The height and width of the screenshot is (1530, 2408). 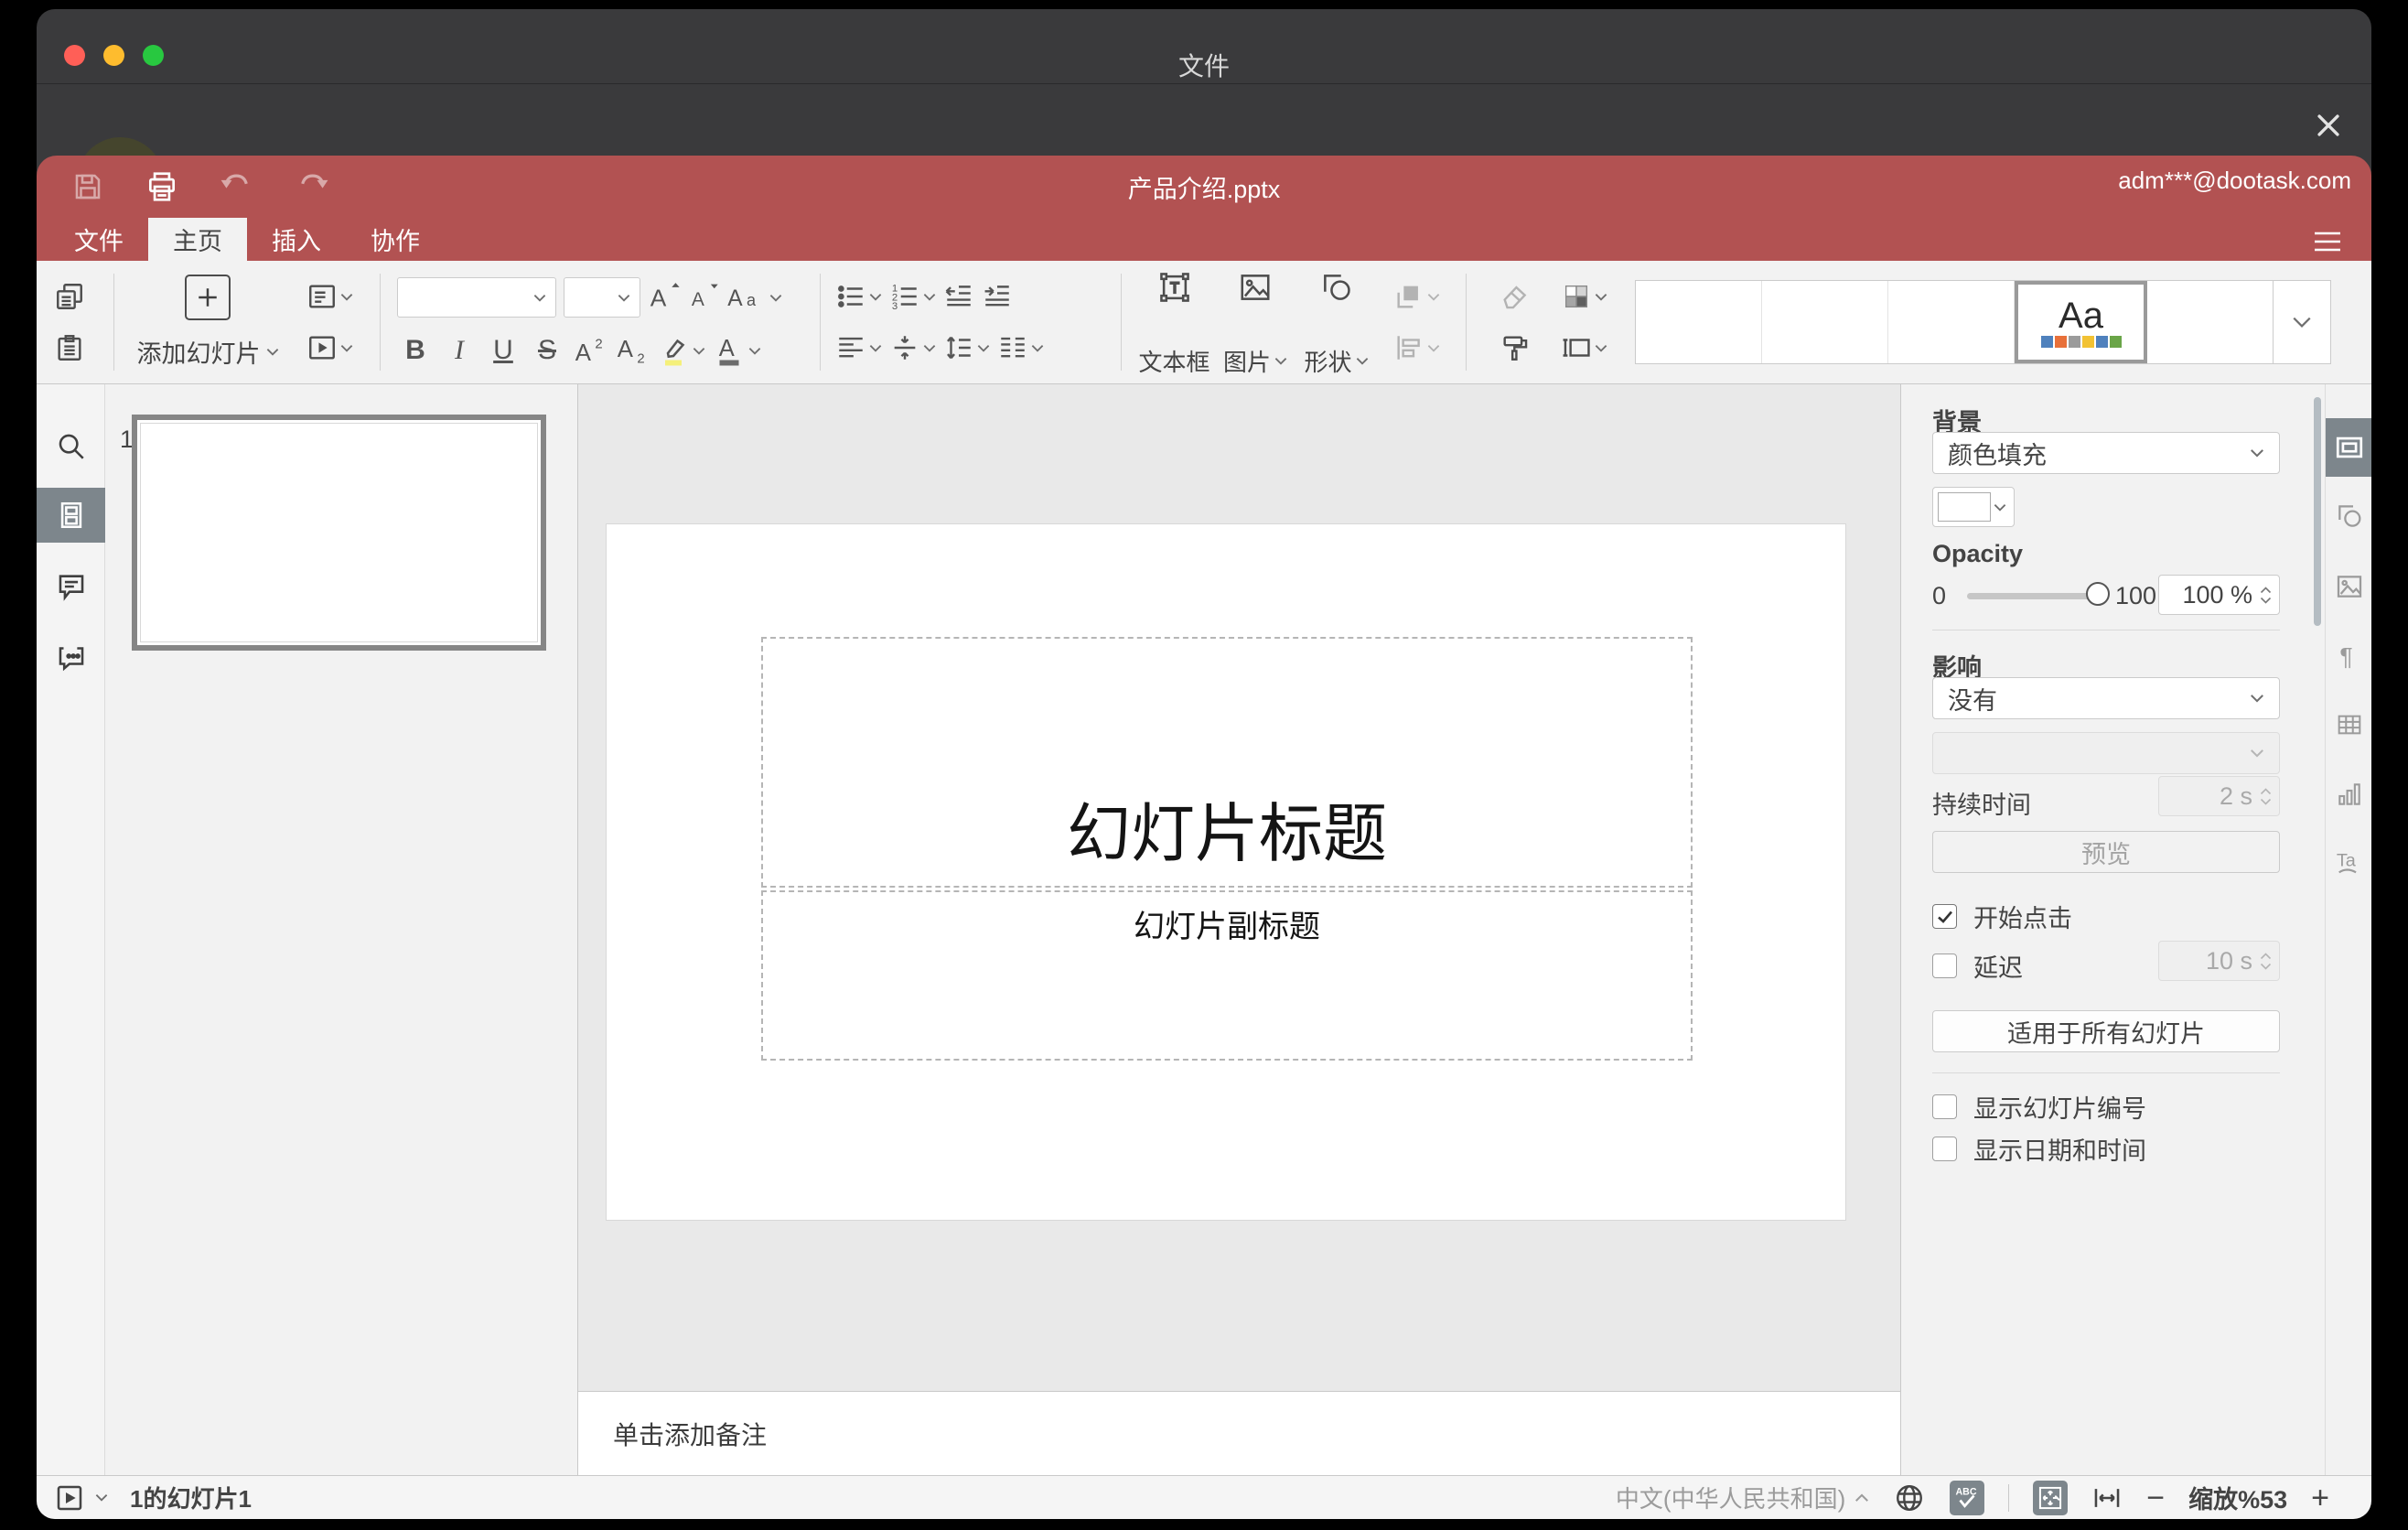 I want to click on columns-button, so click(x=1020, y=347).